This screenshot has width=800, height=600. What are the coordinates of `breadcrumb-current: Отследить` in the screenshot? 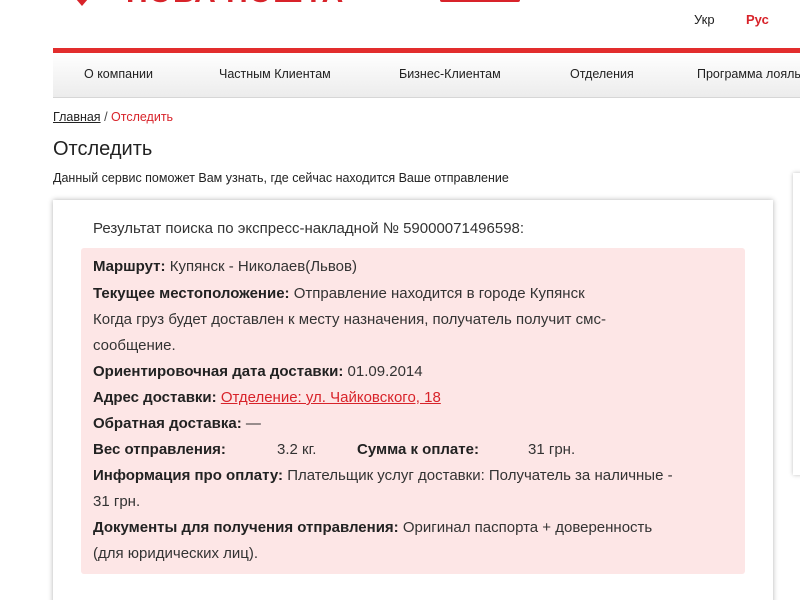 It's located at (142, 117).